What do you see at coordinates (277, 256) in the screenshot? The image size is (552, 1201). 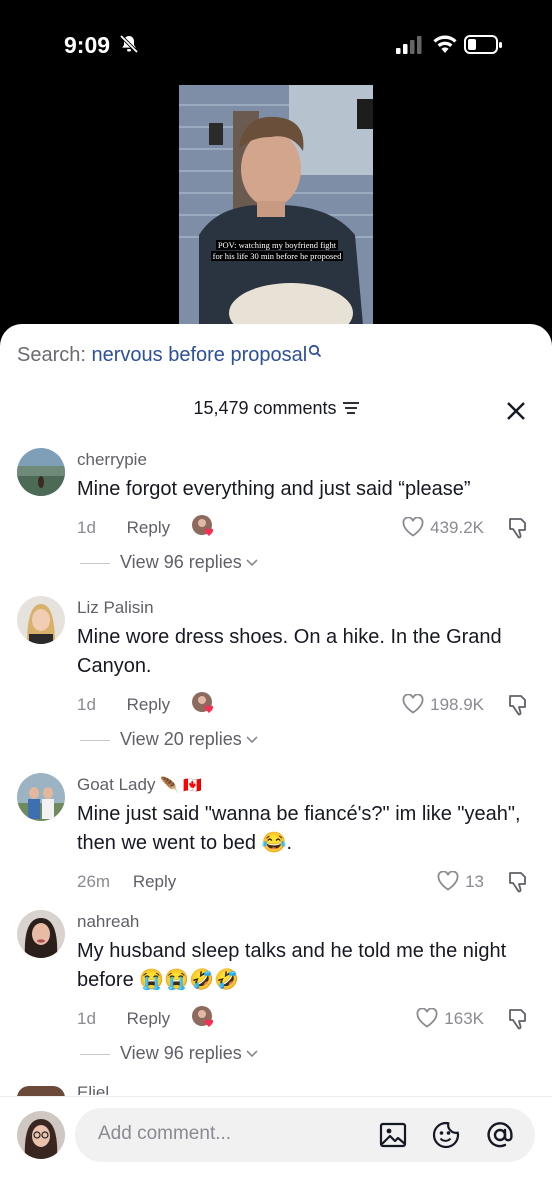 I see `video-caption-line2: for his life 30 min before he proposed` at bounding box center [277, 256].